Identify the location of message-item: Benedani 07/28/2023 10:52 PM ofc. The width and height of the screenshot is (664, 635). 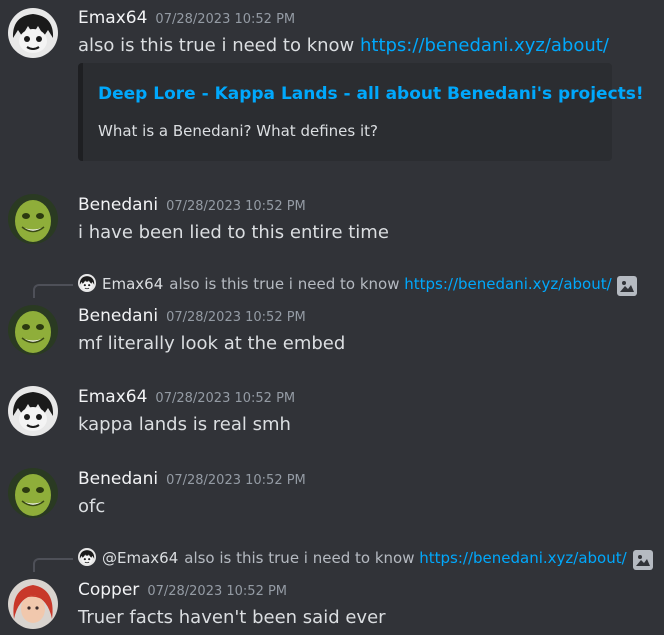
(332, 495).